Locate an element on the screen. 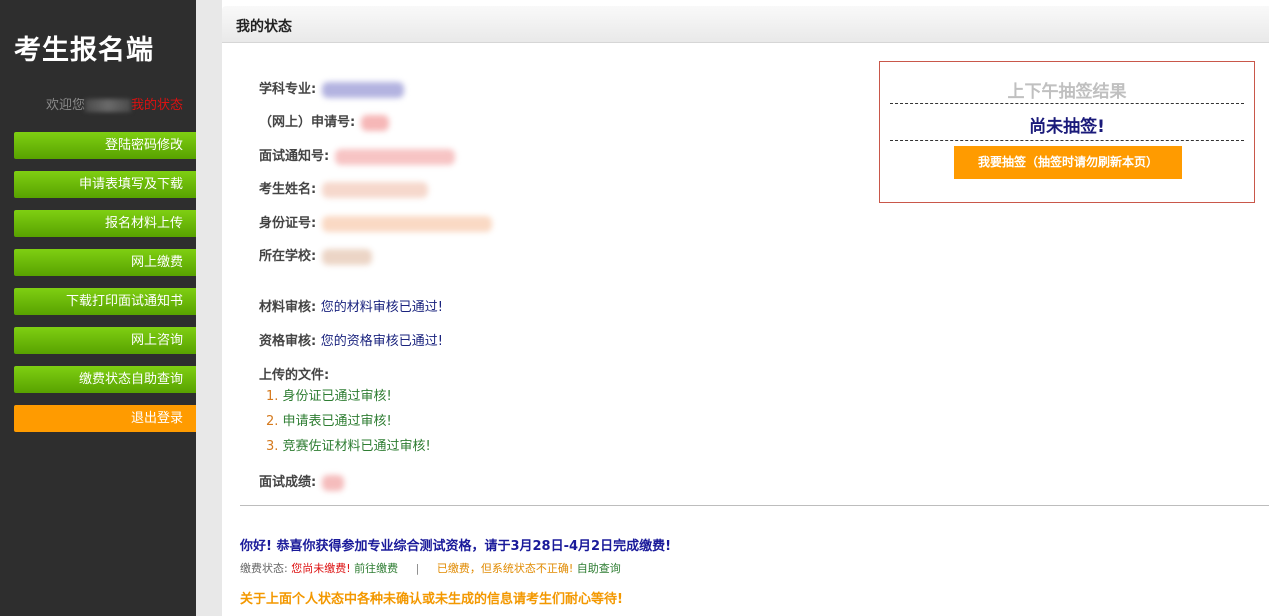 This screenshot has height=616, width=1269. field-qualification-review: 资格审核: 您的资格审核已通过! is located at coordinates (351, 339).